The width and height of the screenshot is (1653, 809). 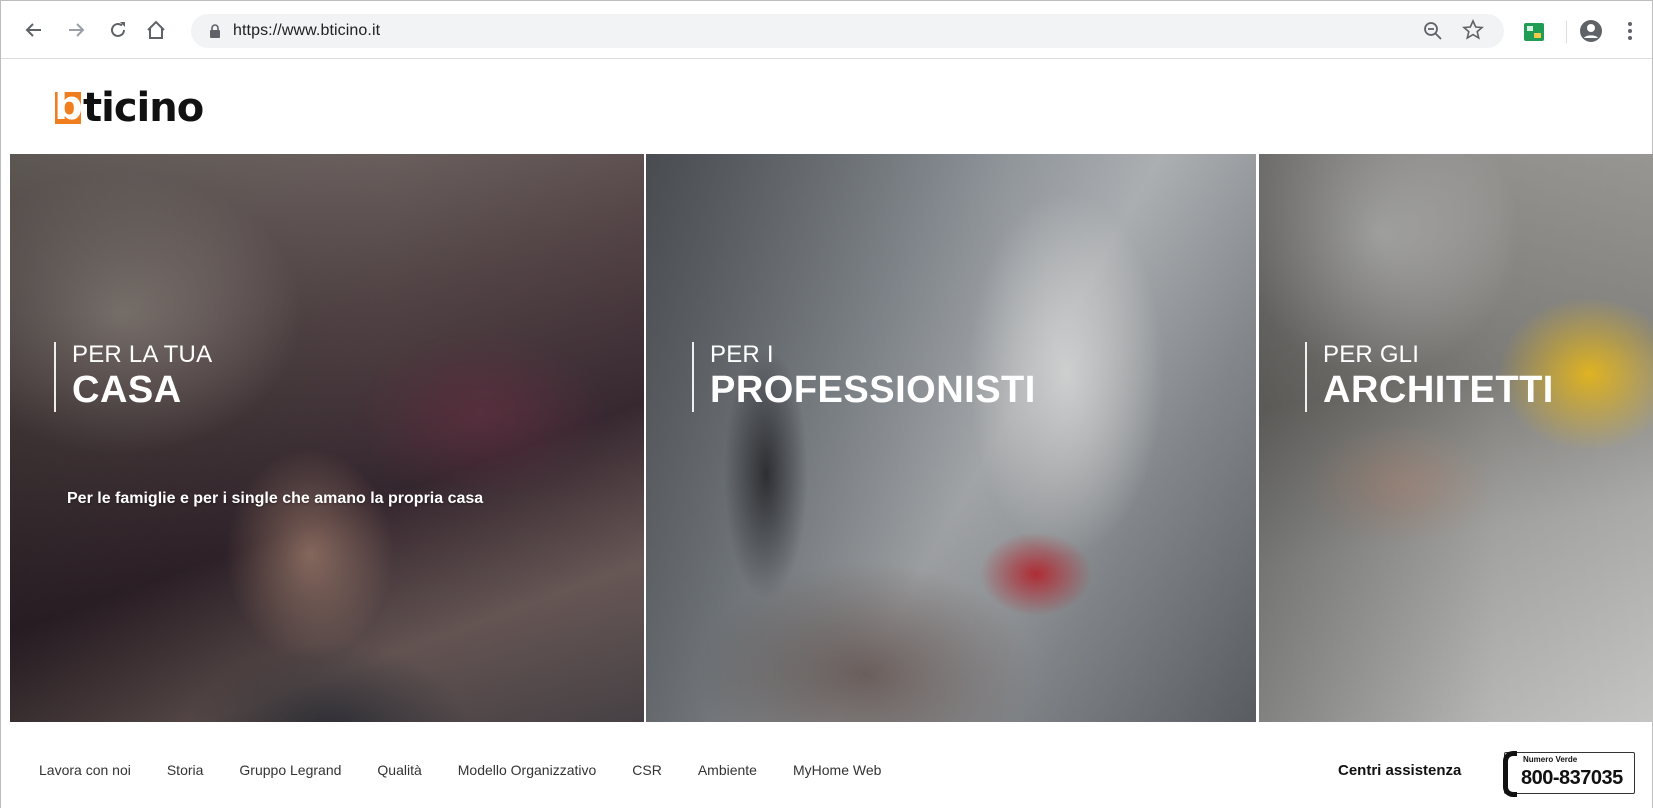 I want to click on home-icon, so click(x=156, y=29).